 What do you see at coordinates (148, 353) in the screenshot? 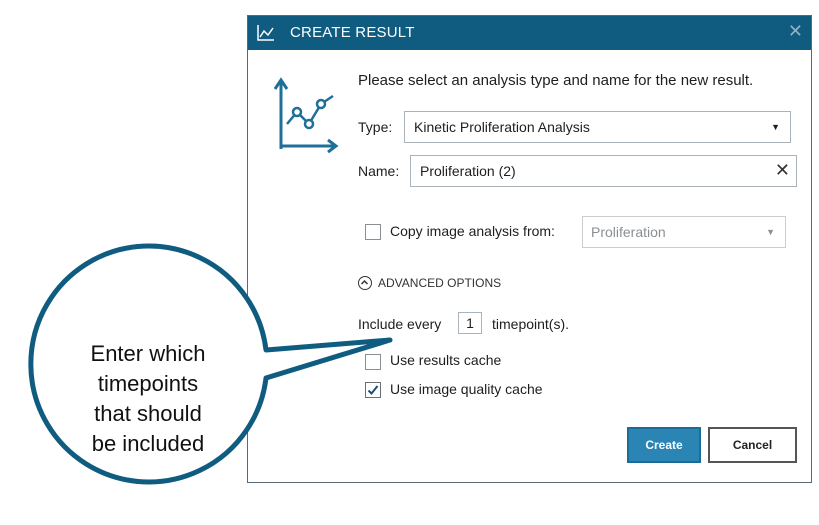
I see `callout-line: Enter which` at bounding box center [148, 353].